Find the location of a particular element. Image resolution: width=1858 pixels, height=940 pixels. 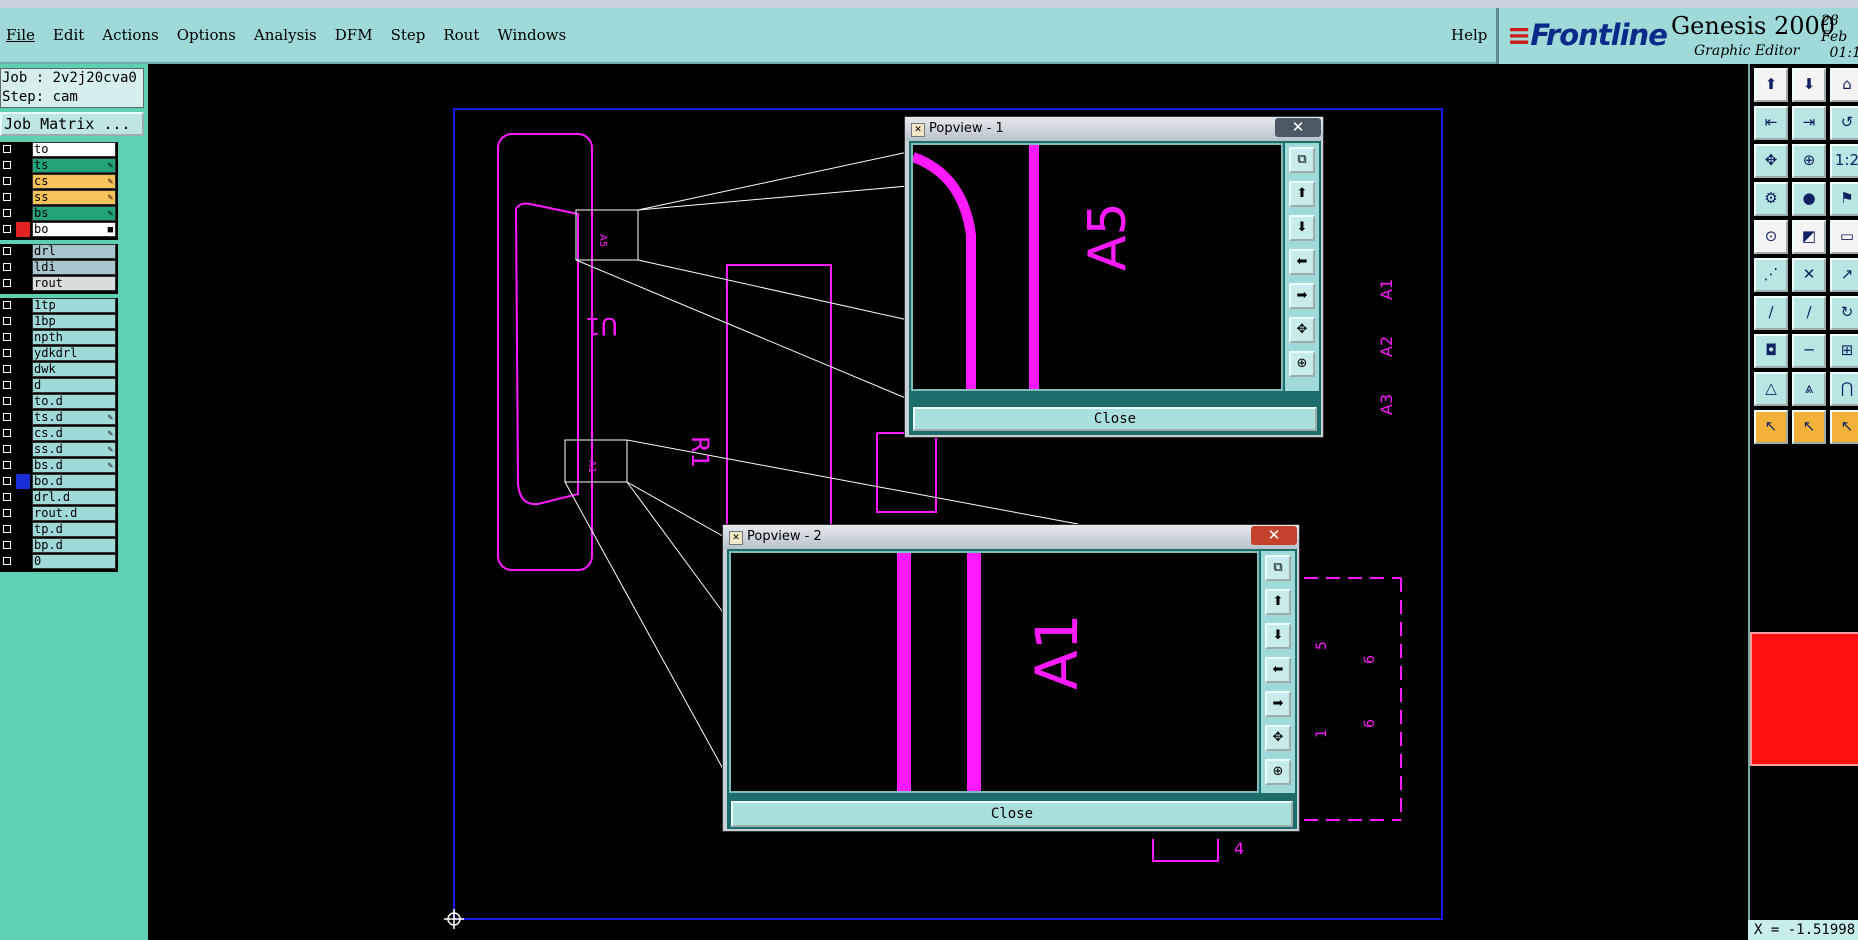

layer-name: rout is located at coordinates (74, 283).